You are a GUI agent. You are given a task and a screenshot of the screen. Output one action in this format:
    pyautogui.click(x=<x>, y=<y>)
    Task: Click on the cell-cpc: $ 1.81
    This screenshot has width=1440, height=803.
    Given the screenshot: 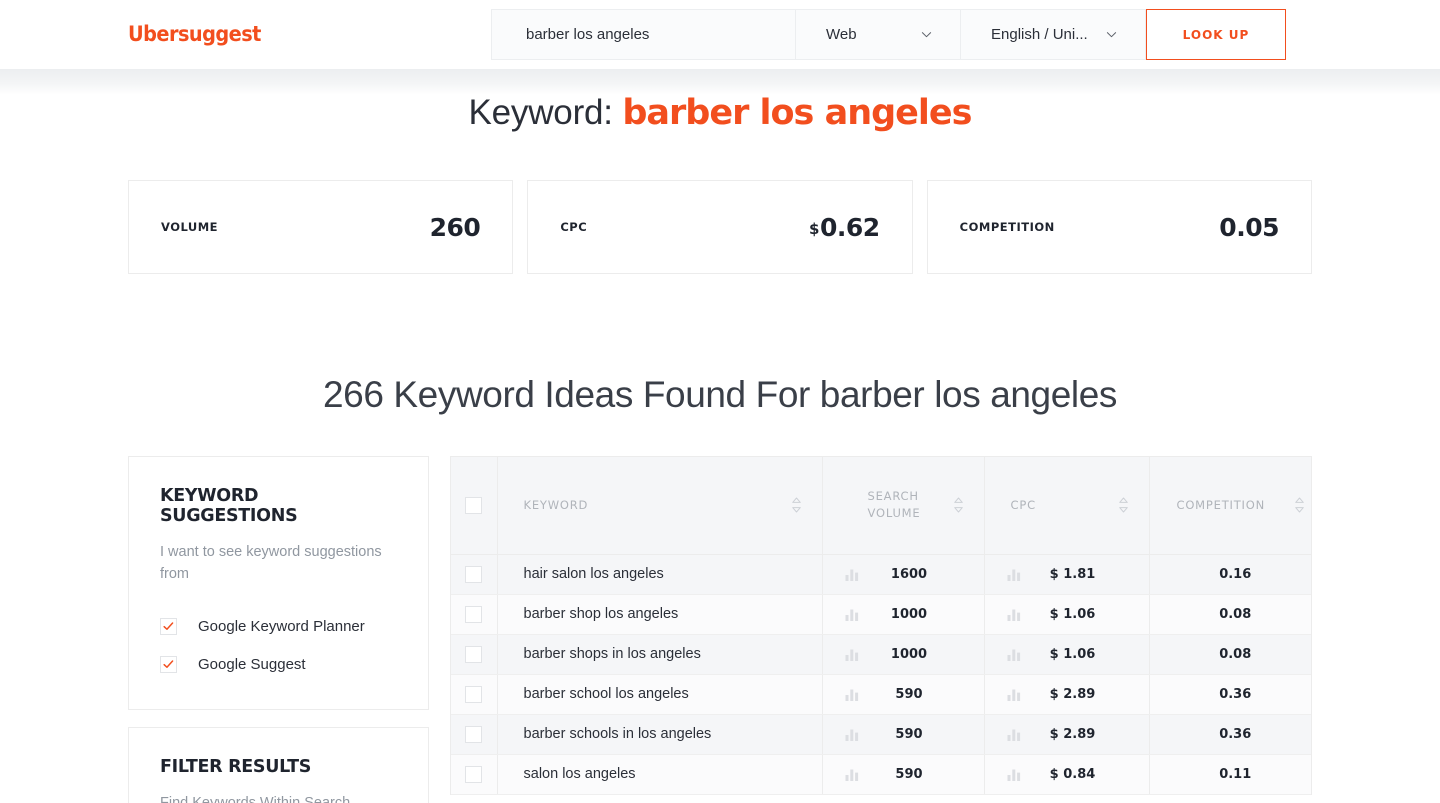 What is the action you would take?
    pyautogui.click(x=1067, y=574)
    